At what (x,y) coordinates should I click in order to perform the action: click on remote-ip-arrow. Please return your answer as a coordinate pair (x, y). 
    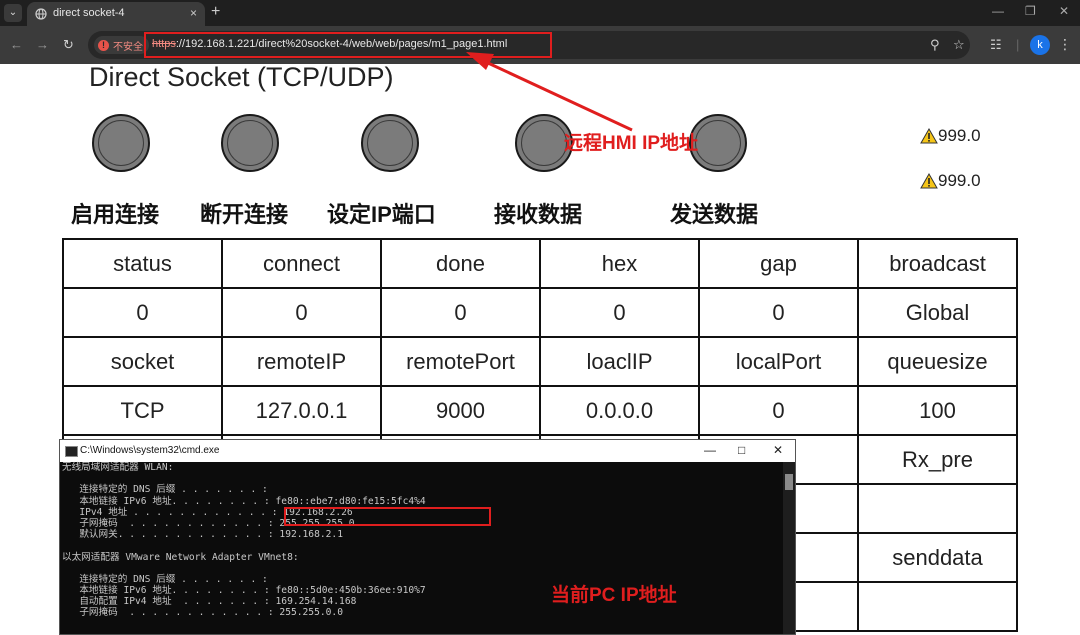
    Looking at the image, I should click on (549, 92).